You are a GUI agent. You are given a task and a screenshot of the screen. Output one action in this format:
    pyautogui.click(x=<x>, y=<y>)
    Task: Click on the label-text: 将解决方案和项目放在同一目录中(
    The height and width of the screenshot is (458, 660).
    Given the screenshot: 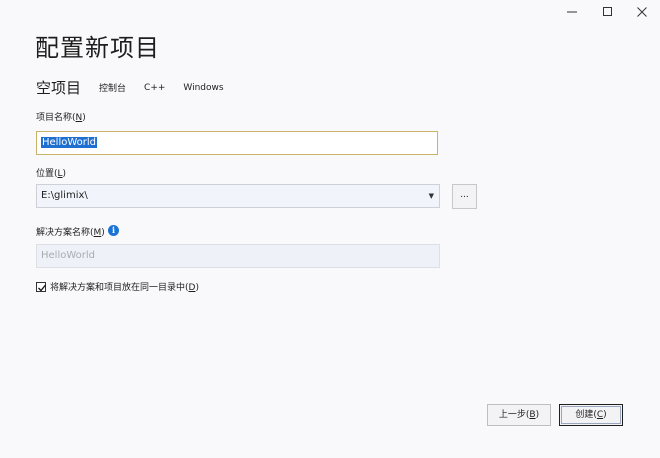 What is the action you would take?
    pyautogui.click(x=119, y=288)
    